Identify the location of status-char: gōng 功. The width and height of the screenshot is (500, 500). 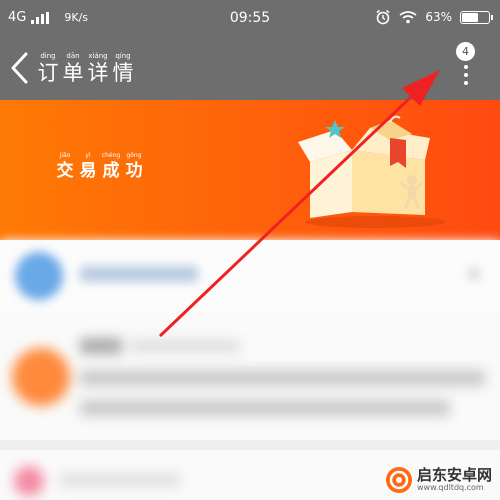
(134, 167).